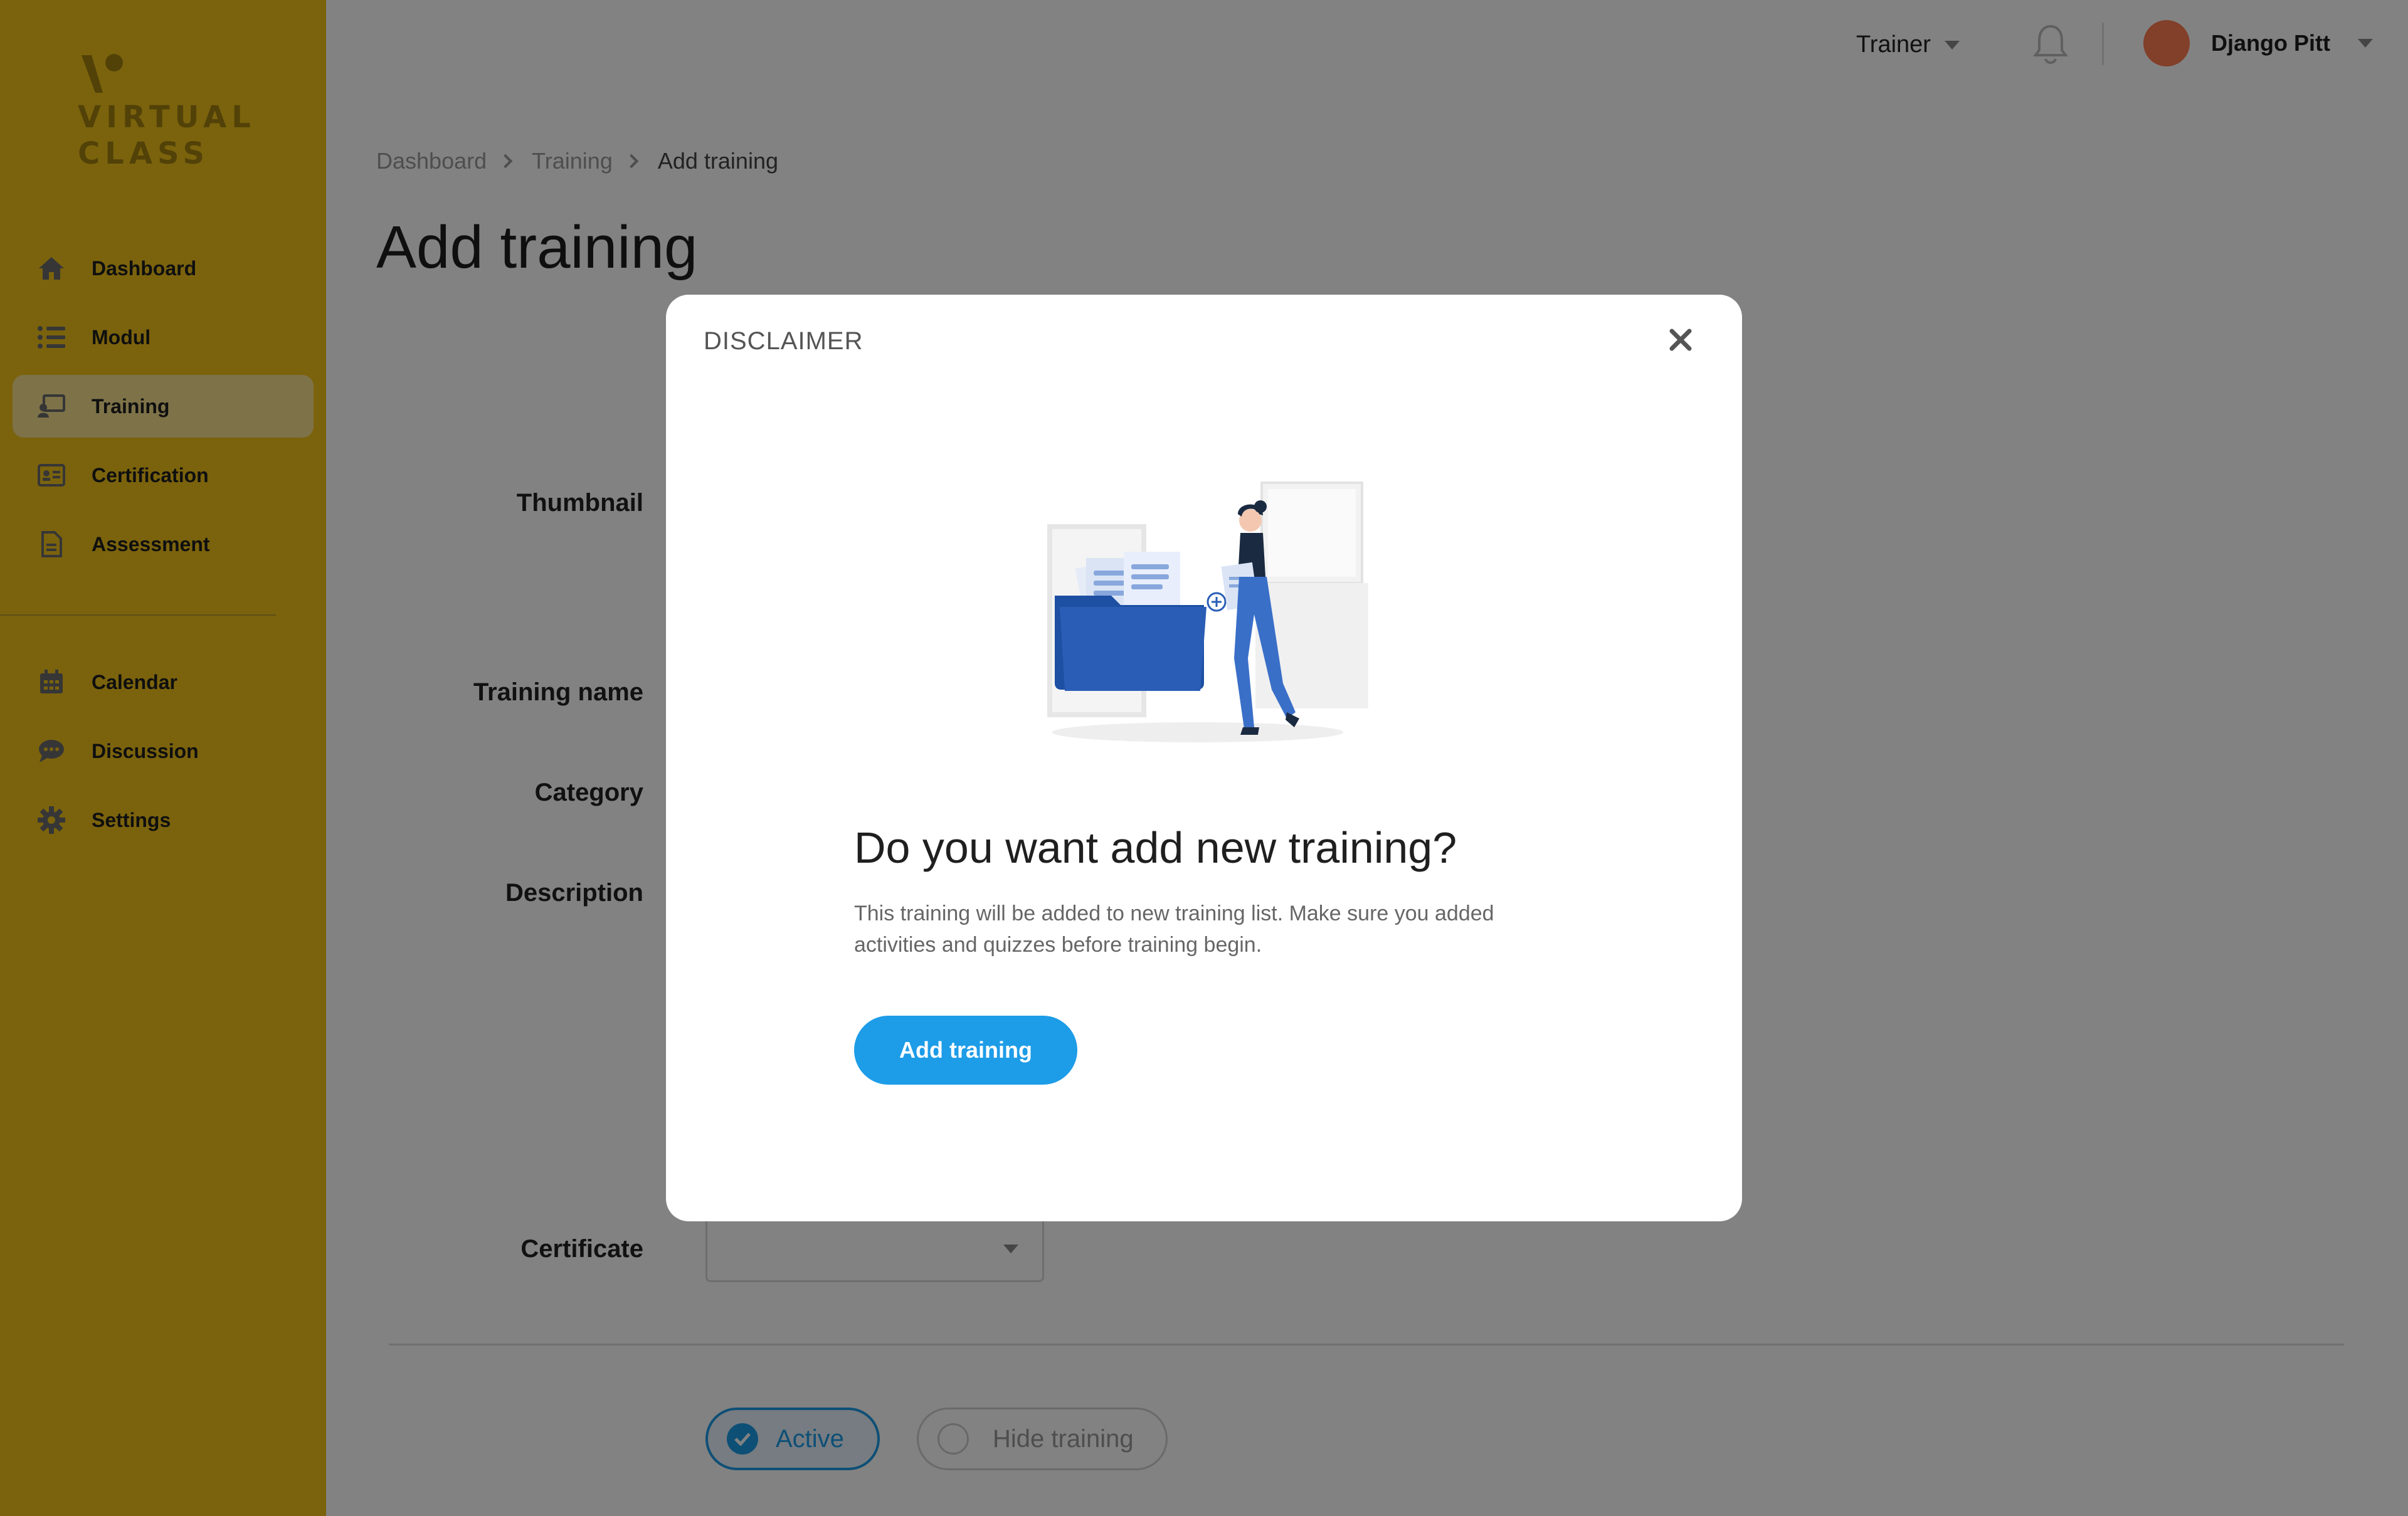 The width and height of the screenshot is (2408, 1516). Describe the element at coordinates (1205, 608) in the screenshot. I see `folder-illustration` at that location.